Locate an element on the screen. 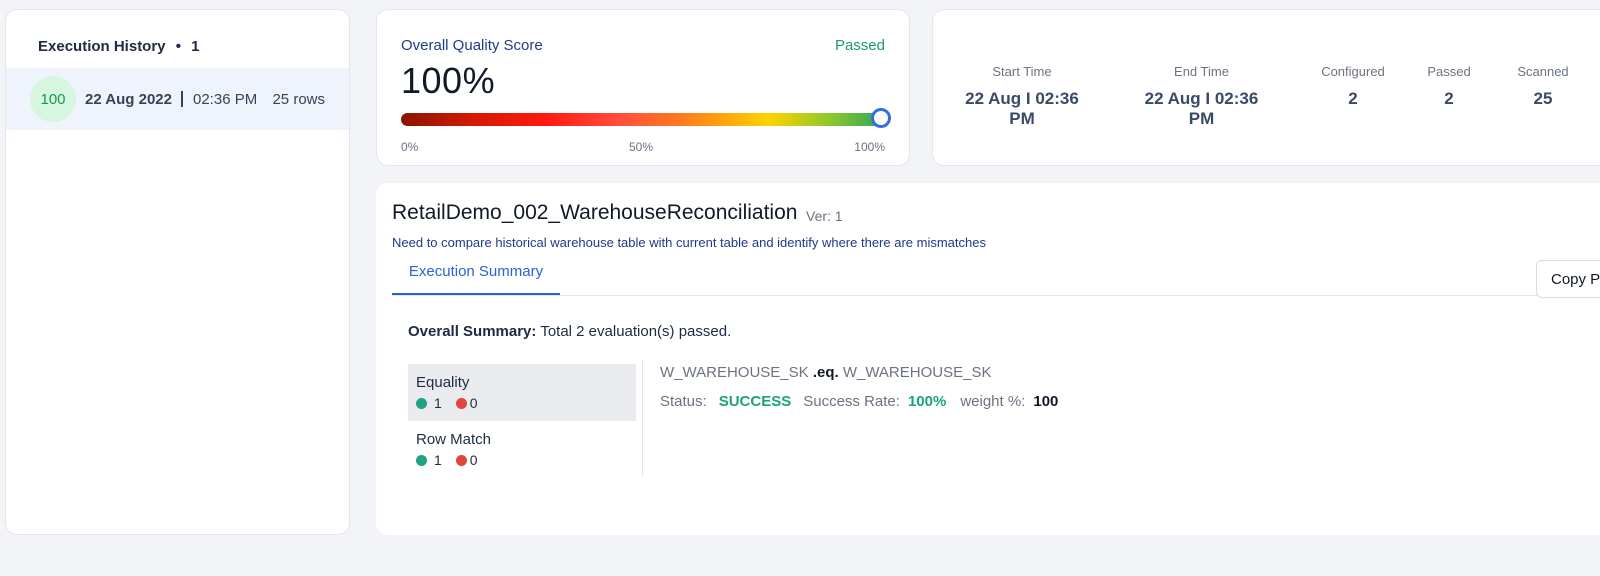  execution-history-count: 1 is located at coordinates (195, 46).